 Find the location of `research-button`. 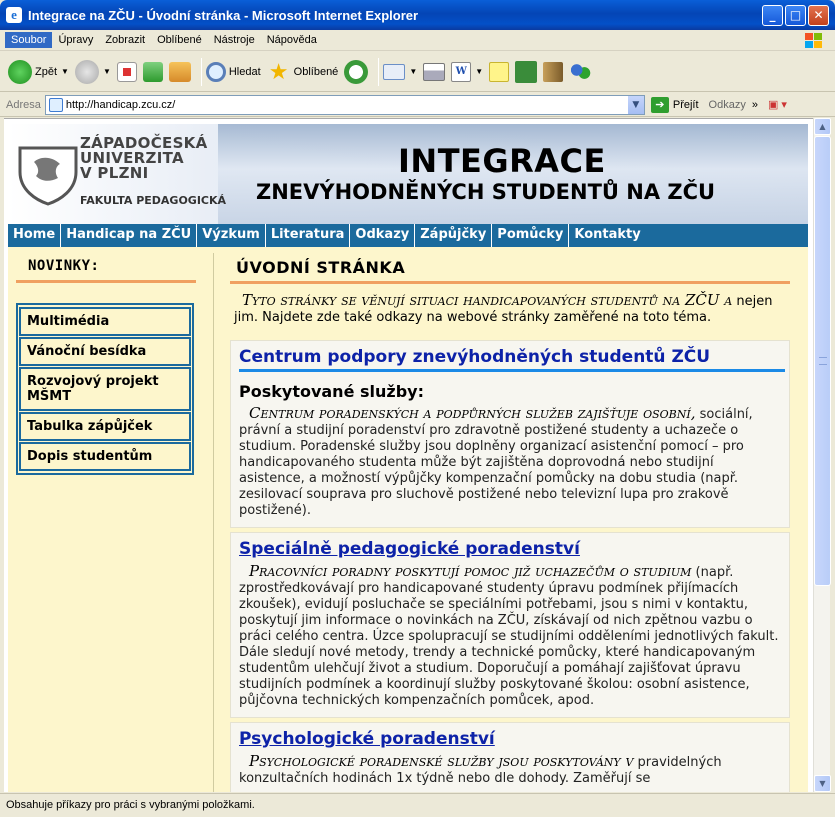

research-button is located at coordinates (553, 71).